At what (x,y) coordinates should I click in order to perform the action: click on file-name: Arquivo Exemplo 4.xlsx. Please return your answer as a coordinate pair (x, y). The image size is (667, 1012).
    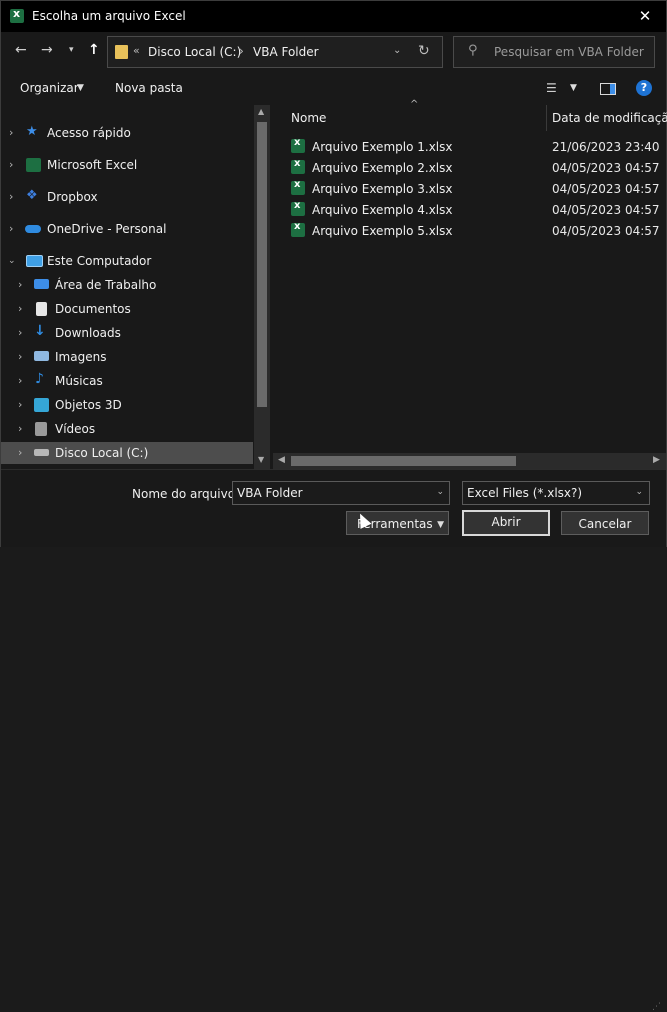
    Looking at the image, I should click on (382, 210).